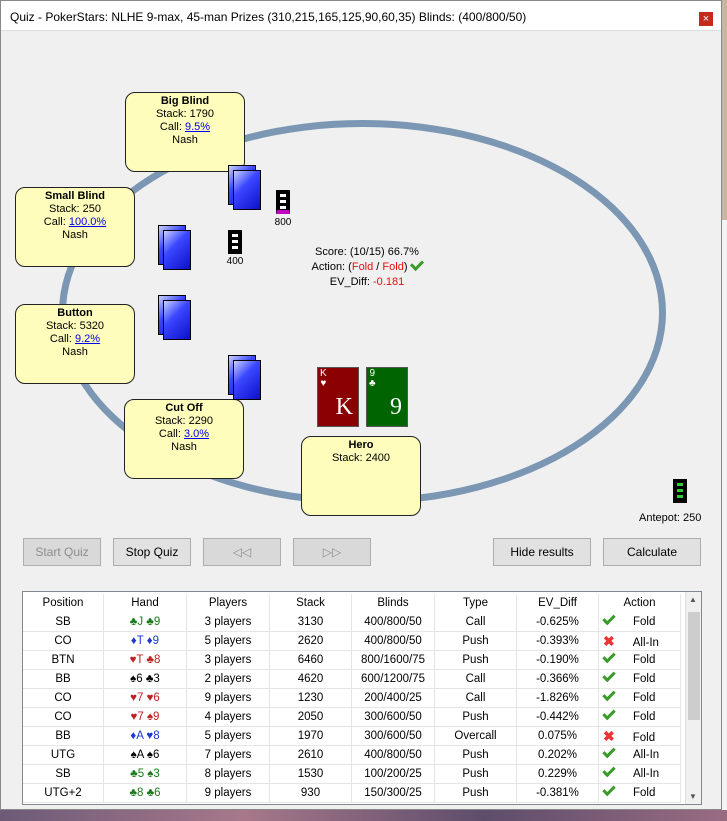  Describe the element at coordinates (393, 755) in the screenshot. I see `blinds-cell: 400/800/50` at that location.